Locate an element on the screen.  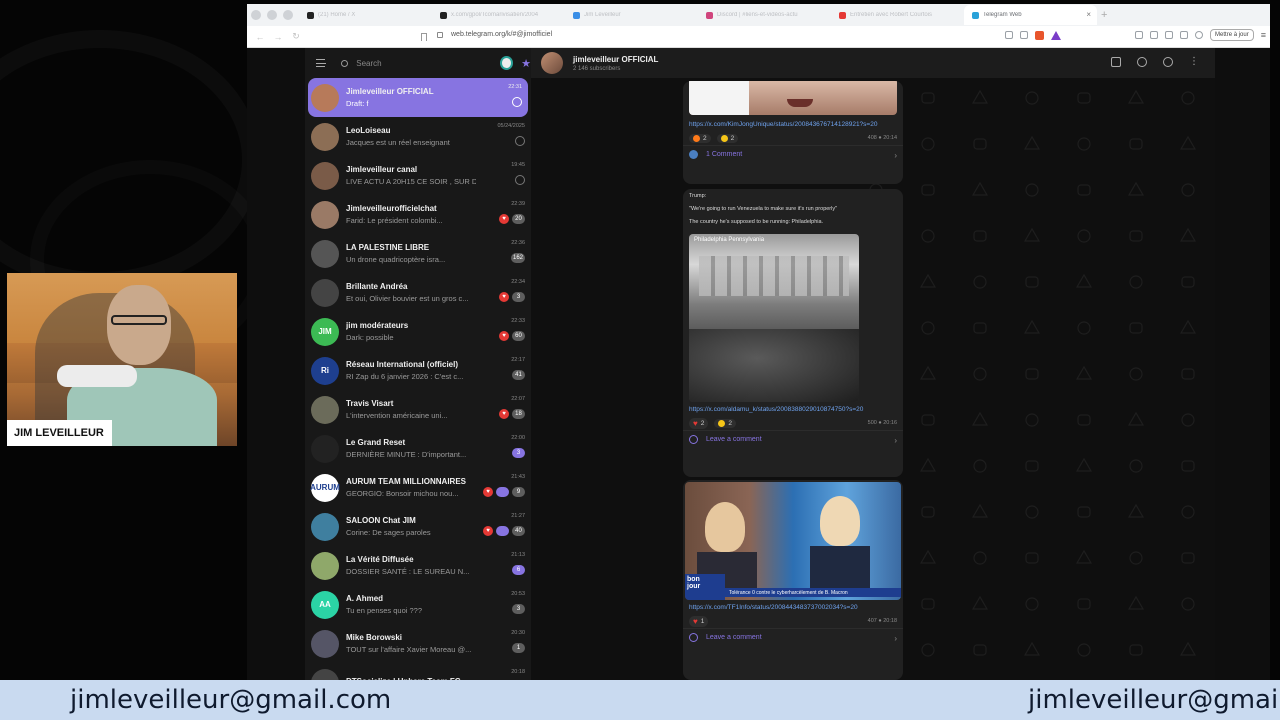
browser-tab: Entretien avec Robert Courtois is located at coordinates (897, 15).